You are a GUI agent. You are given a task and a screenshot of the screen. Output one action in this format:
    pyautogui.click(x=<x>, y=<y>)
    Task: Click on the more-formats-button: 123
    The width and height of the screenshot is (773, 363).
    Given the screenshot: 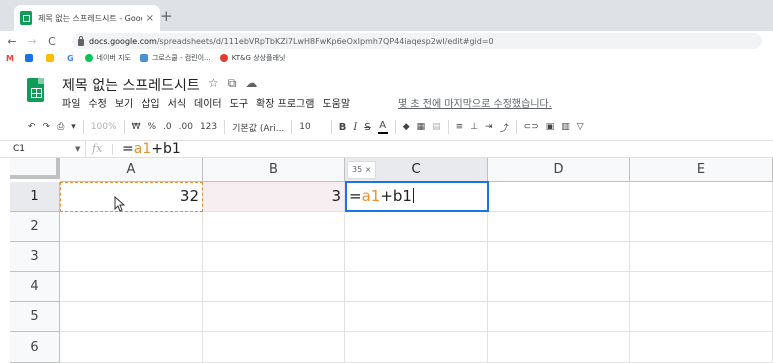 What is the action you would take?
    pyautogui.click(x=208, y=127)
    